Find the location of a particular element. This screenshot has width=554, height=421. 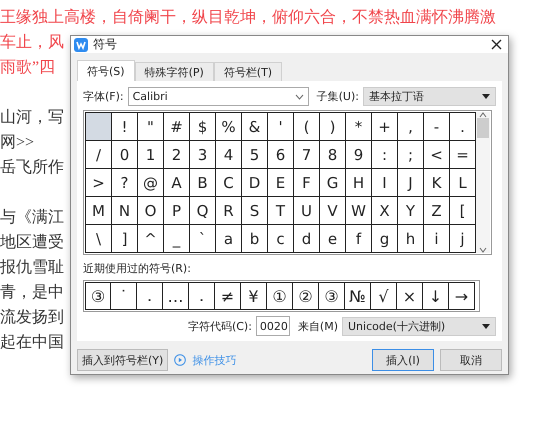

symbol-cell: 8 is located at coordinates (333, 155).